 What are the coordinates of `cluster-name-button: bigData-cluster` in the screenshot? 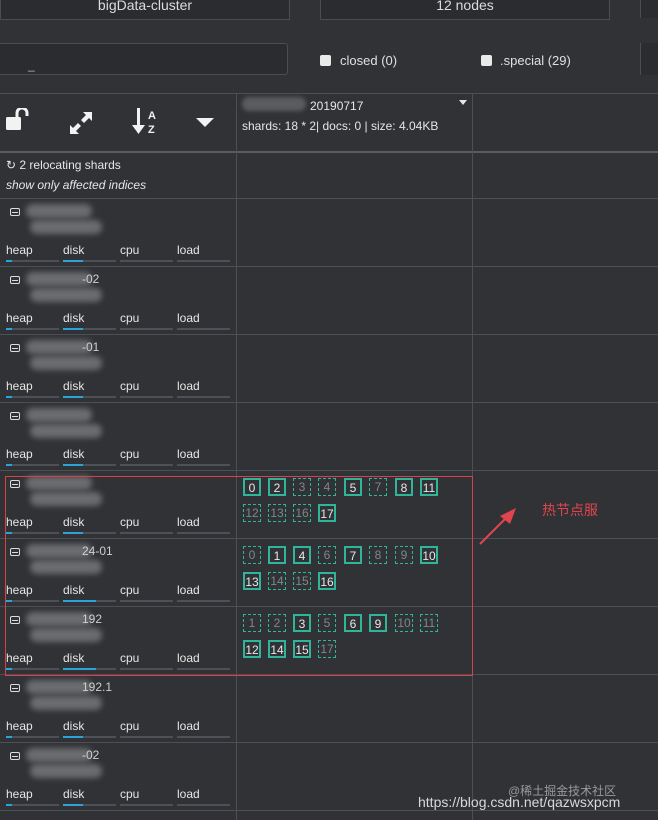 It's located at (145, 10).